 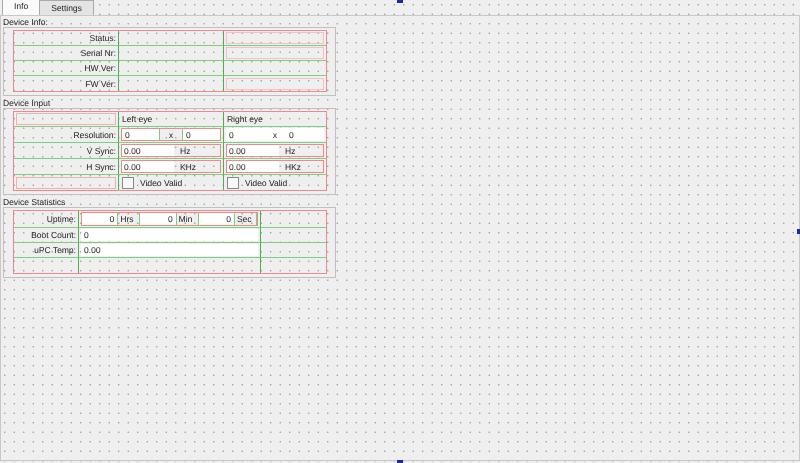 I want to click on group-title: Device Statistics, so click(x=34, y=202).